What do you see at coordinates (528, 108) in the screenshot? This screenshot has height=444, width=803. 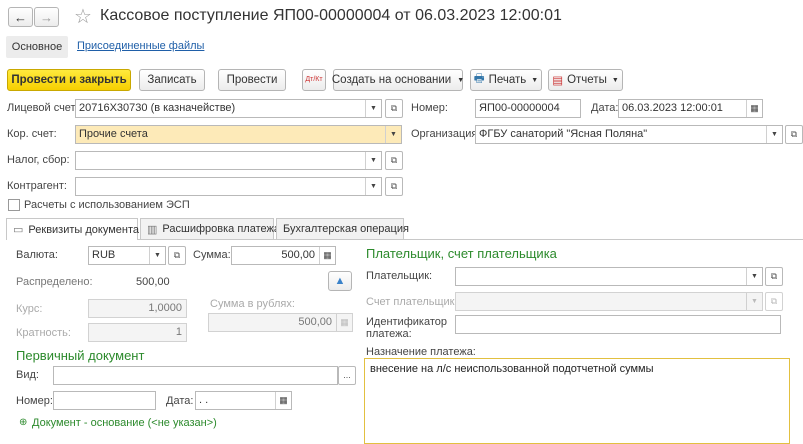 I see `number-field: ЯП00-00000004` at bounding box center [528, 108].